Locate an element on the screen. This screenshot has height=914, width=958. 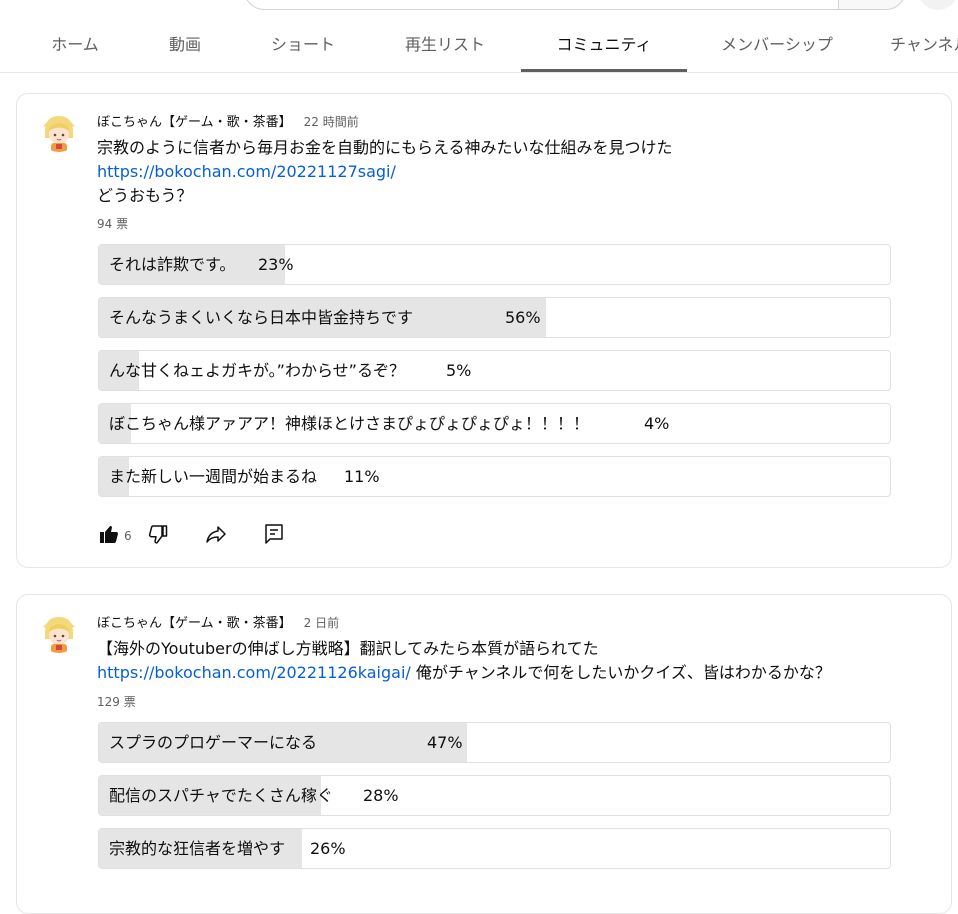
active-tab-indicator is located at coordinates (604, 70).